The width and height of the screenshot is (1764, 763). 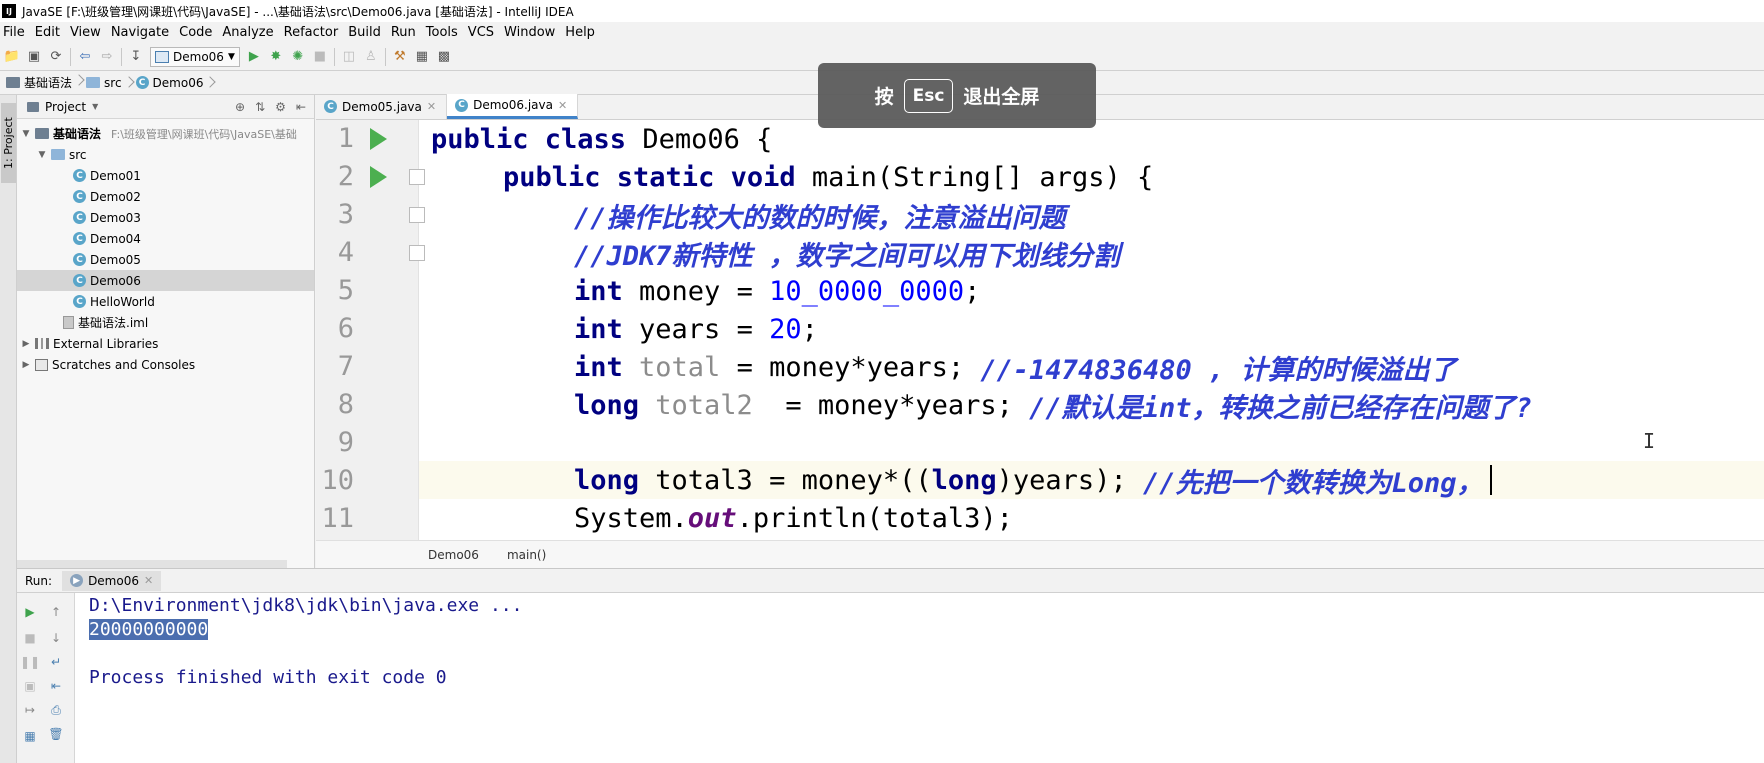 I want to click on code-line-6: int years = 20;, so click(x=696, y=329).